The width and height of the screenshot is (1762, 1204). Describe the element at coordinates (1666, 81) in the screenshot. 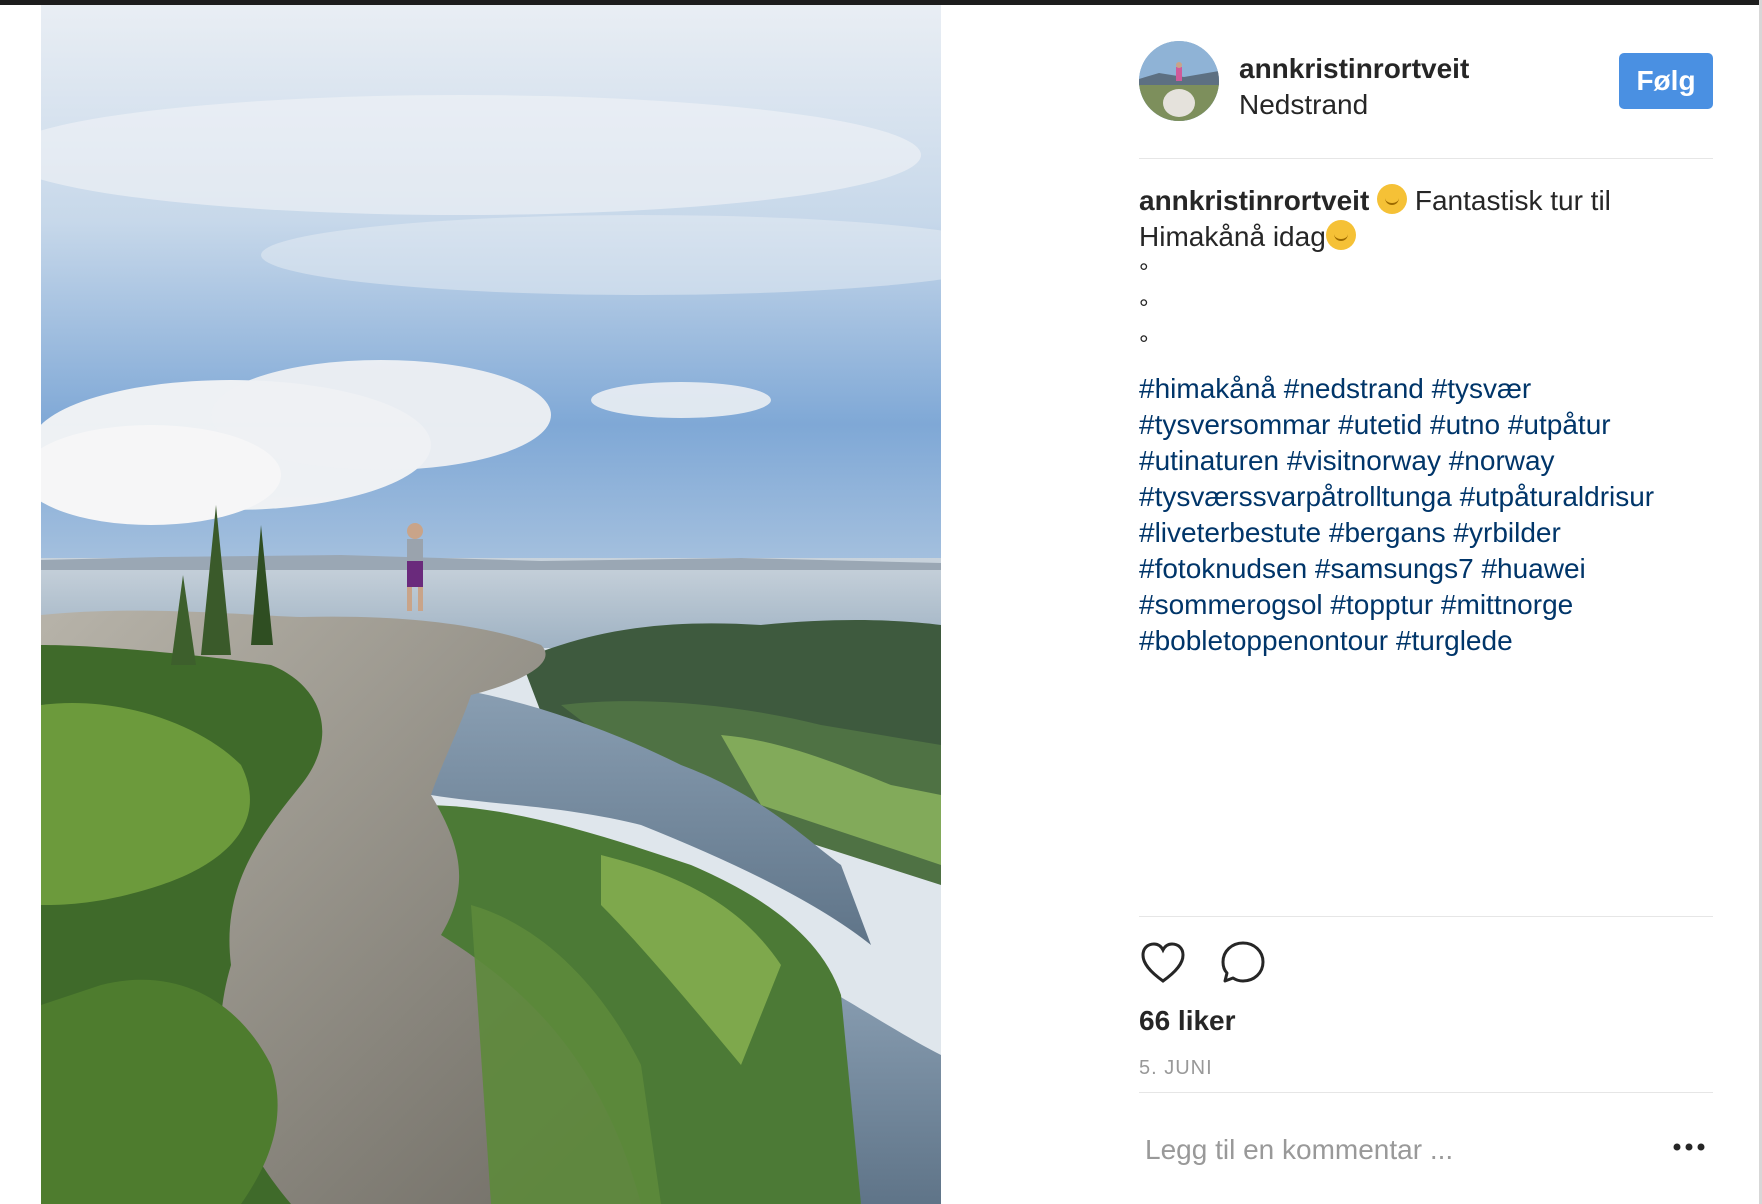

I see `follow-button: Følg` at that location.